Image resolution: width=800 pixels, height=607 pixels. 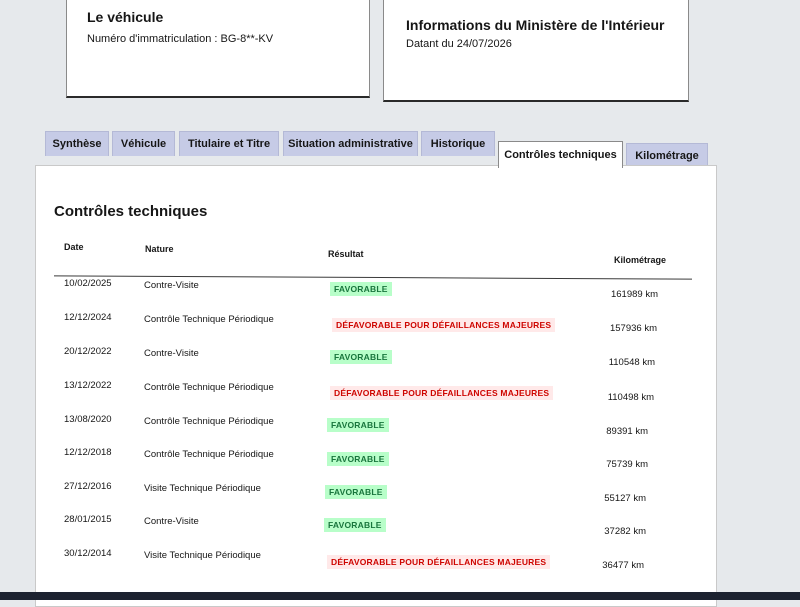 I want to click on tab-situation-administrative: Situation administrative, so click(x=350, y=143).